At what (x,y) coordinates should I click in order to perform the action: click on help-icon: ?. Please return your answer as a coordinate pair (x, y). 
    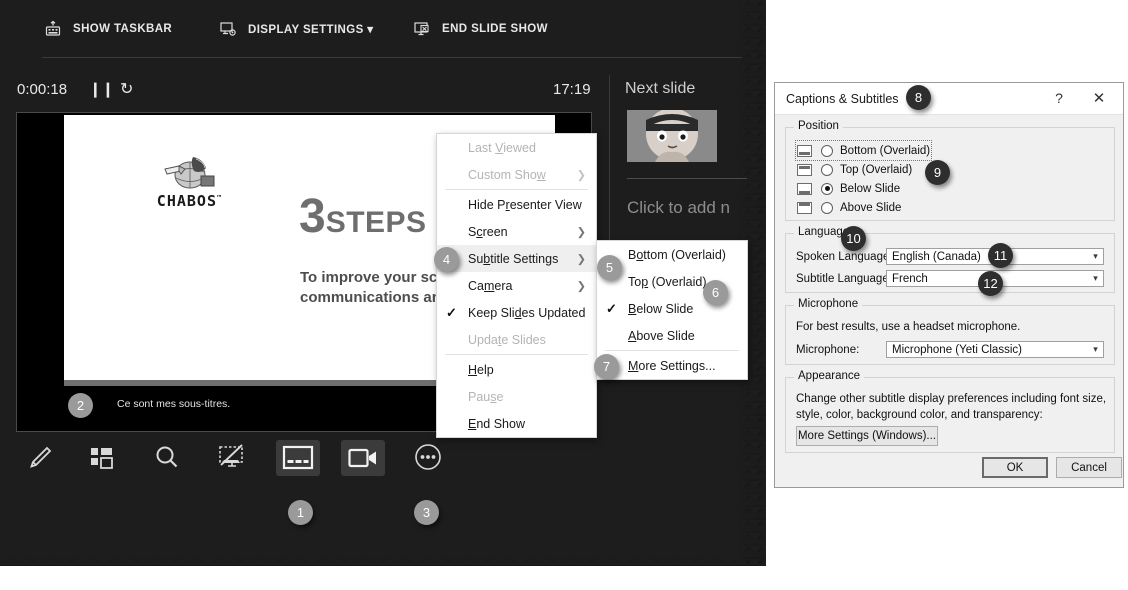
    Looking at the image, I should click on (1059, 98).